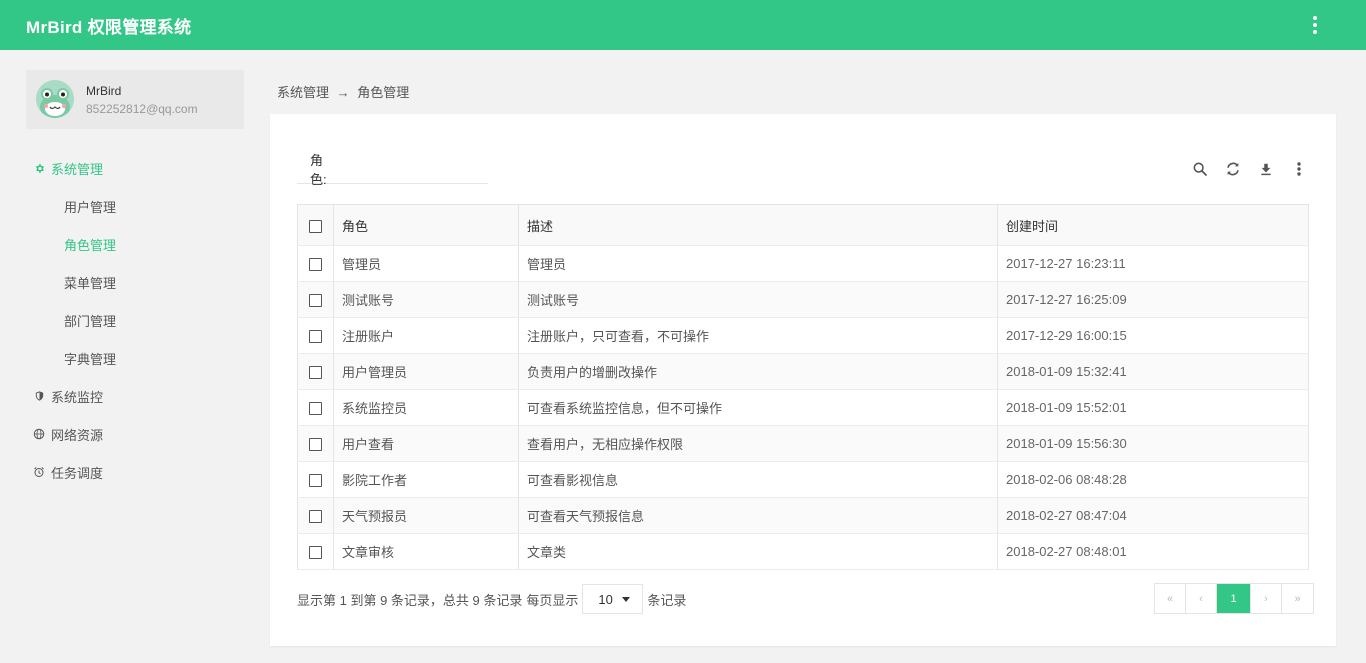  What do you see at coordinates (1153, 515) in the screenshot?
I see `cell-created-time: 2018-02-27 08:47:04` at bounding box center [1153, 515].